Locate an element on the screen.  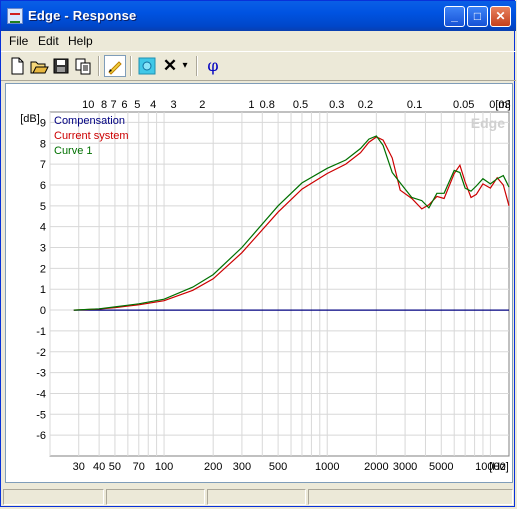
y-axis-unit: [dB] is located at coordinates (30, 119).